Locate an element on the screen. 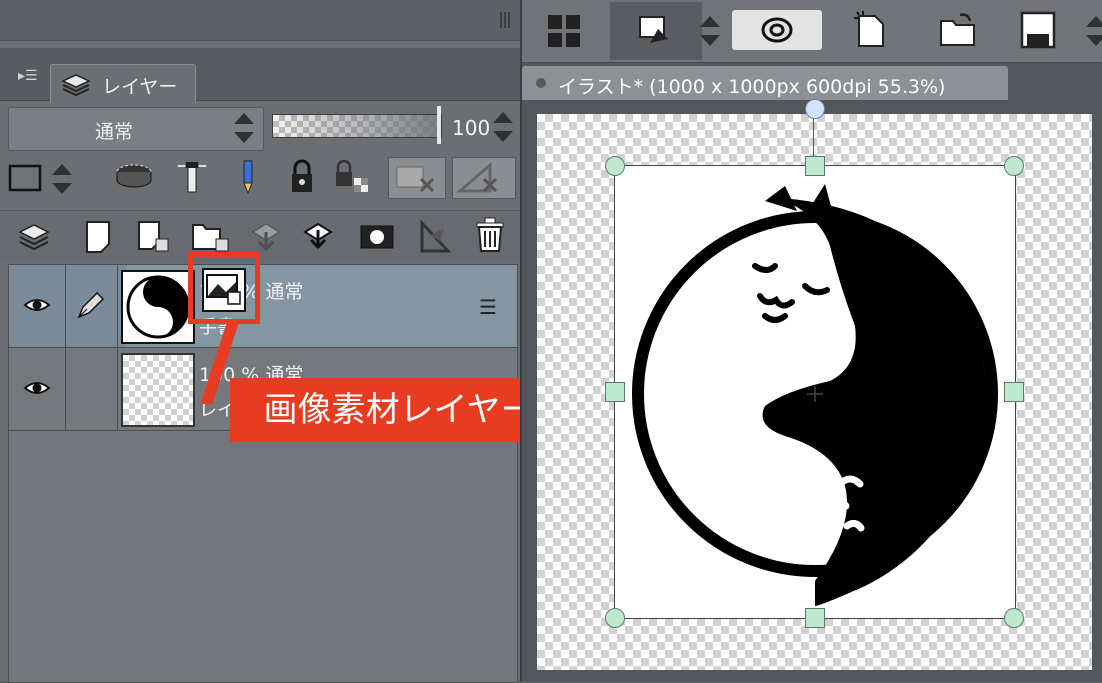 Image resolution: width=1102 pixels, height=683 pixels. mask-ellipse-icon is located at coordinates (134, 177).